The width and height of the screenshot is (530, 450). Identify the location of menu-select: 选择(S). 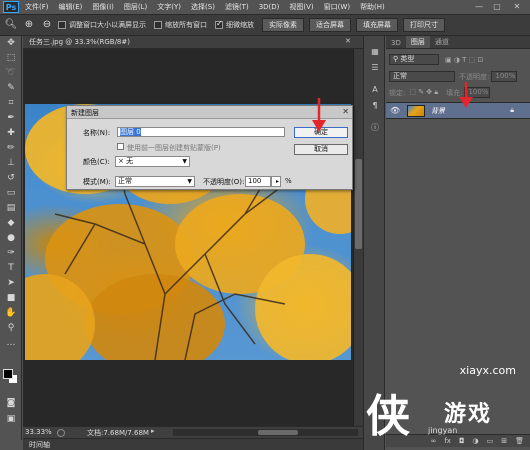
(203, 7).